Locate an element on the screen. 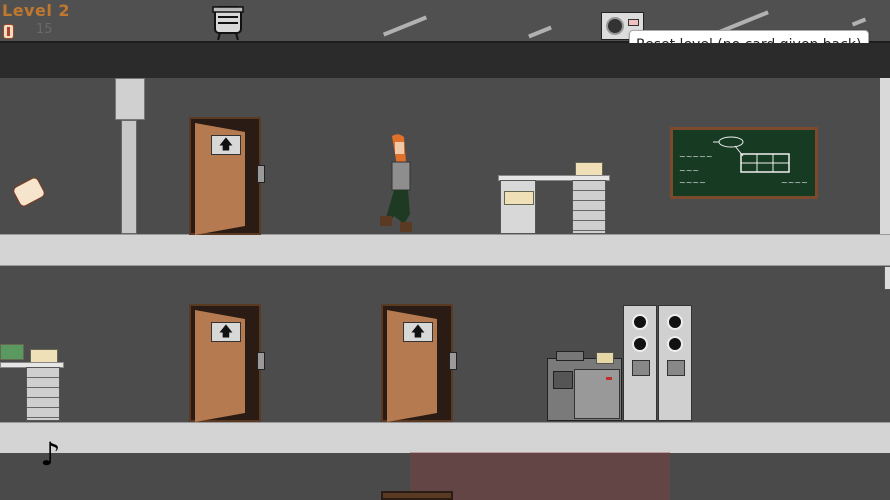 The height and width of the screenshot is (500, 890). fan-reset-icon is located at coordinates (615, 26).